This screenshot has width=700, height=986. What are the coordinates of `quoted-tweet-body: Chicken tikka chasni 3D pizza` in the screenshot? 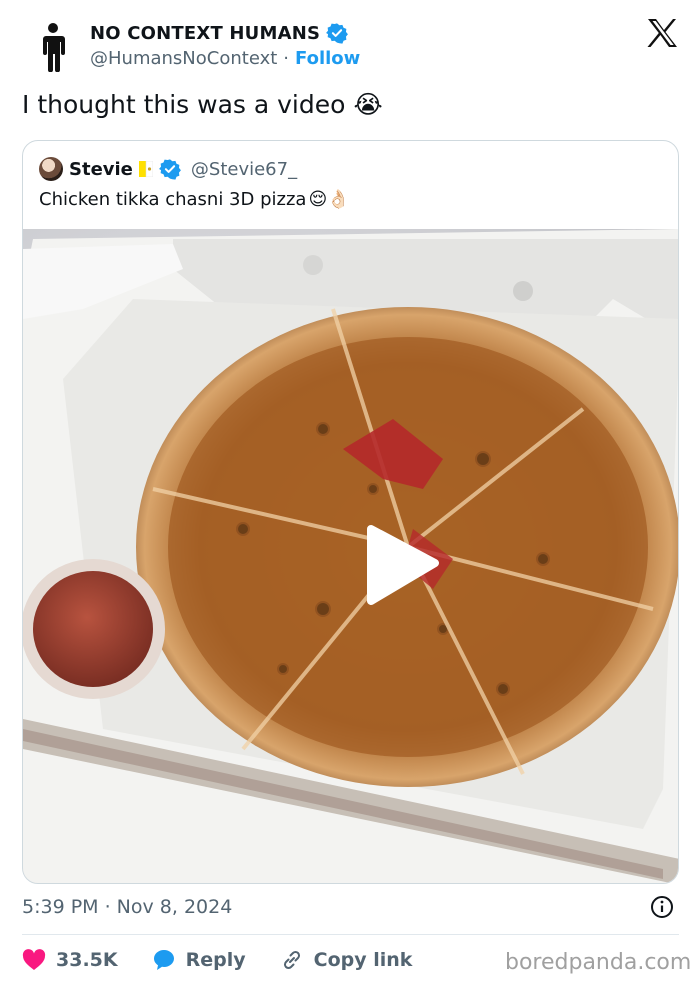 It's located at (173, 199).